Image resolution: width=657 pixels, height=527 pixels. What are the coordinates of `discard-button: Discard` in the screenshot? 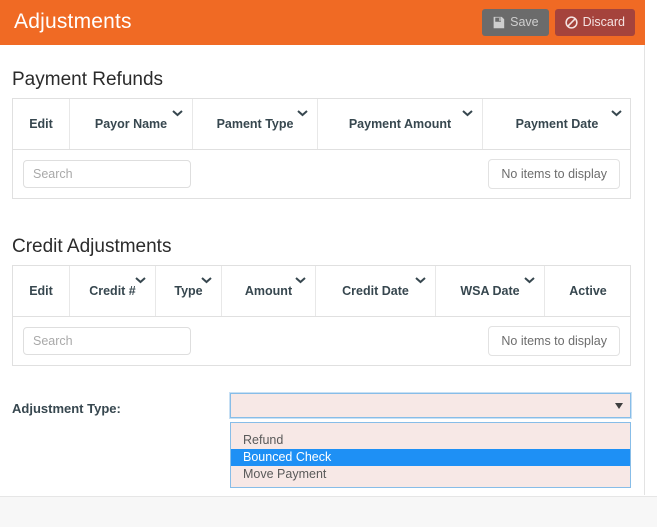 It's located at (594, 22).